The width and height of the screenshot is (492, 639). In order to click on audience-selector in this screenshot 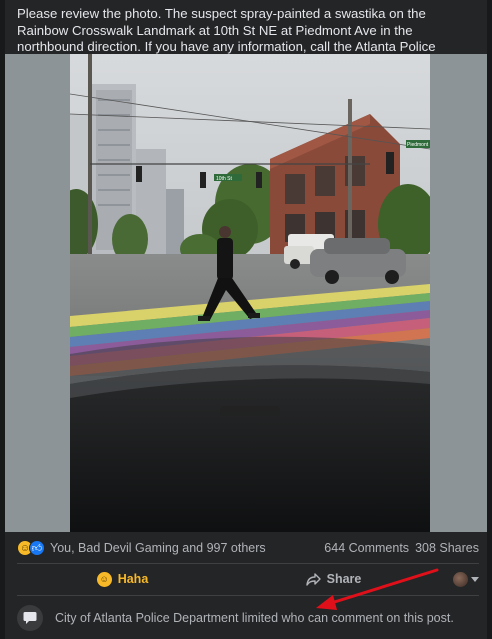, I will do `click(459, 579)`.